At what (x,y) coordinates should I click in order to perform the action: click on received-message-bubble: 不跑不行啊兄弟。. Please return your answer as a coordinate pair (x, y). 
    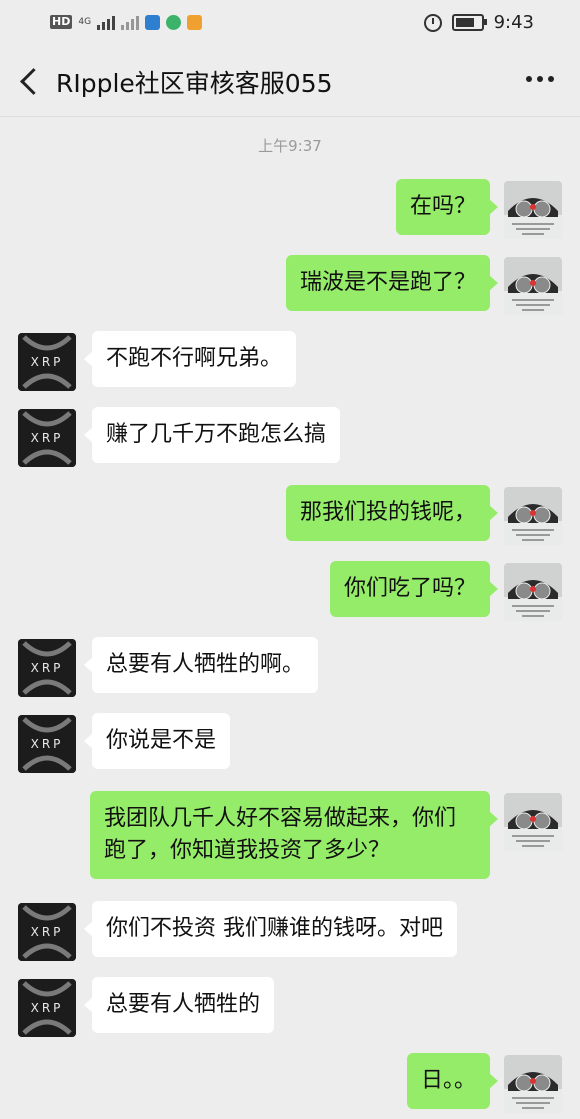
    Looking at the image, I should click on (190, 359).